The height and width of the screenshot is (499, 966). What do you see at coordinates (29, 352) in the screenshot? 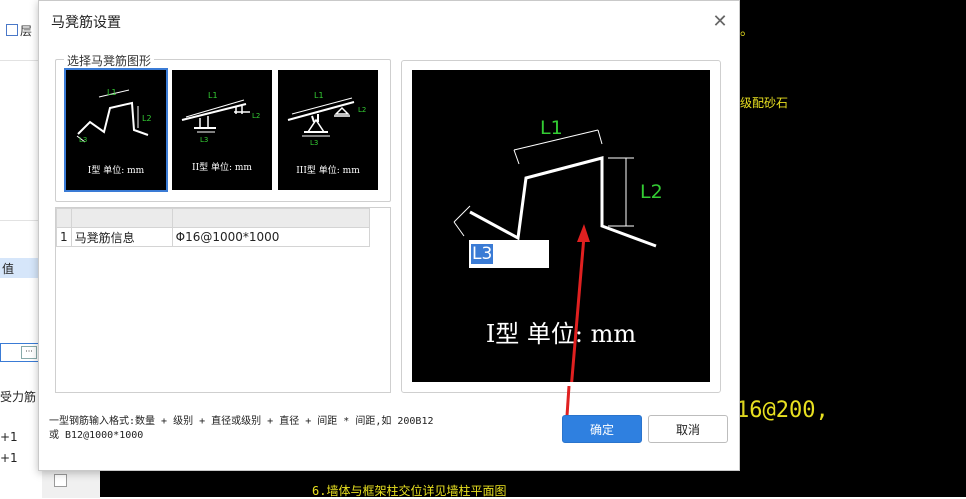
I see `ellipsis-button: ···` at bounding box center [29, 352].